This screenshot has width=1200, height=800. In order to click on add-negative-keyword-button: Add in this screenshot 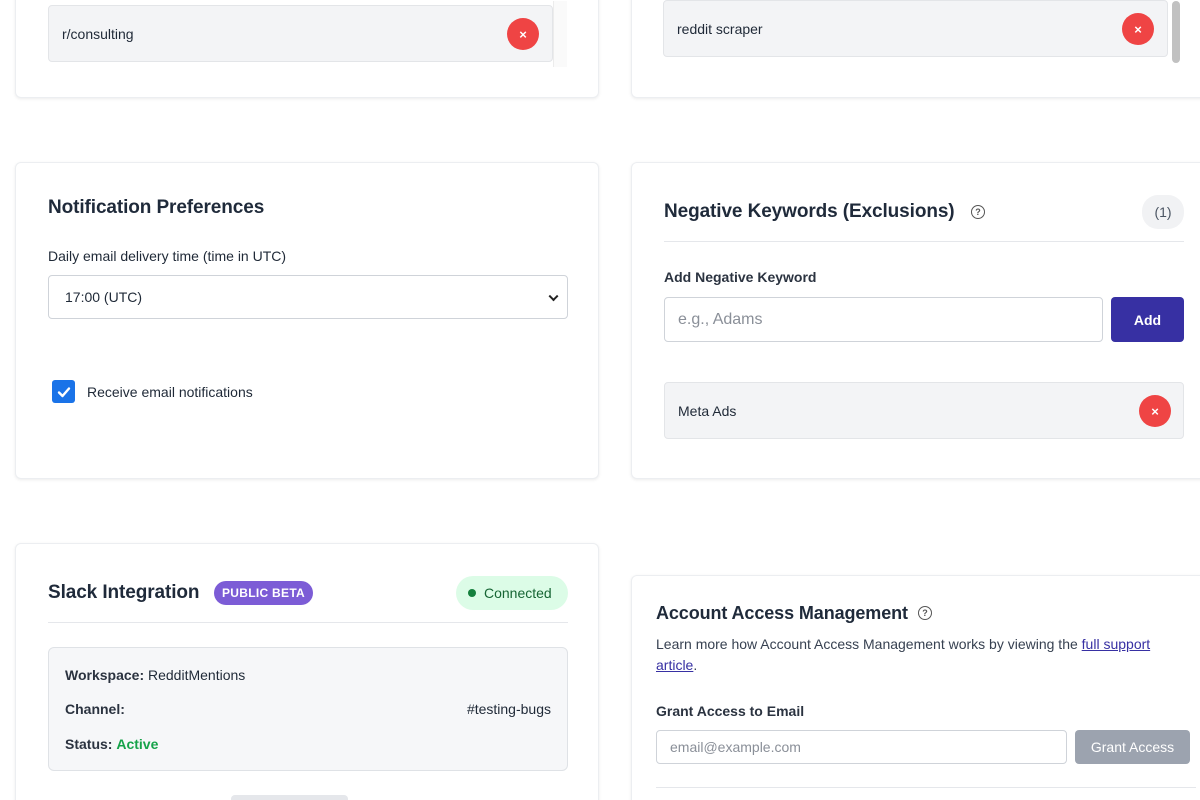, I will do `click(1147, 319)`.